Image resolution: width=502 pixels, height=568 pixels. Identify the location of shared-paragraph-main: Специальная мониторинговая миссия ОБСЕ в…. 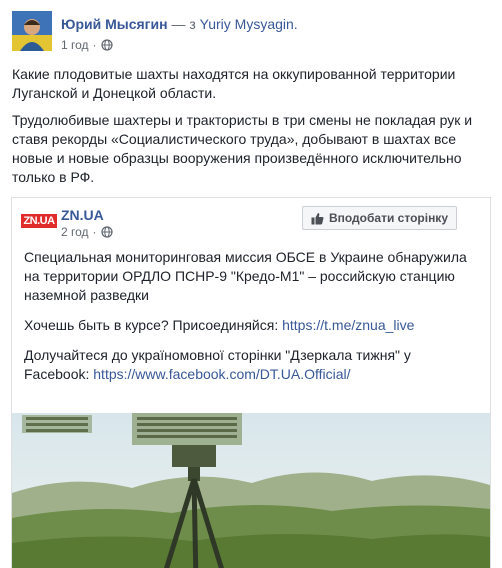
(245, 276).